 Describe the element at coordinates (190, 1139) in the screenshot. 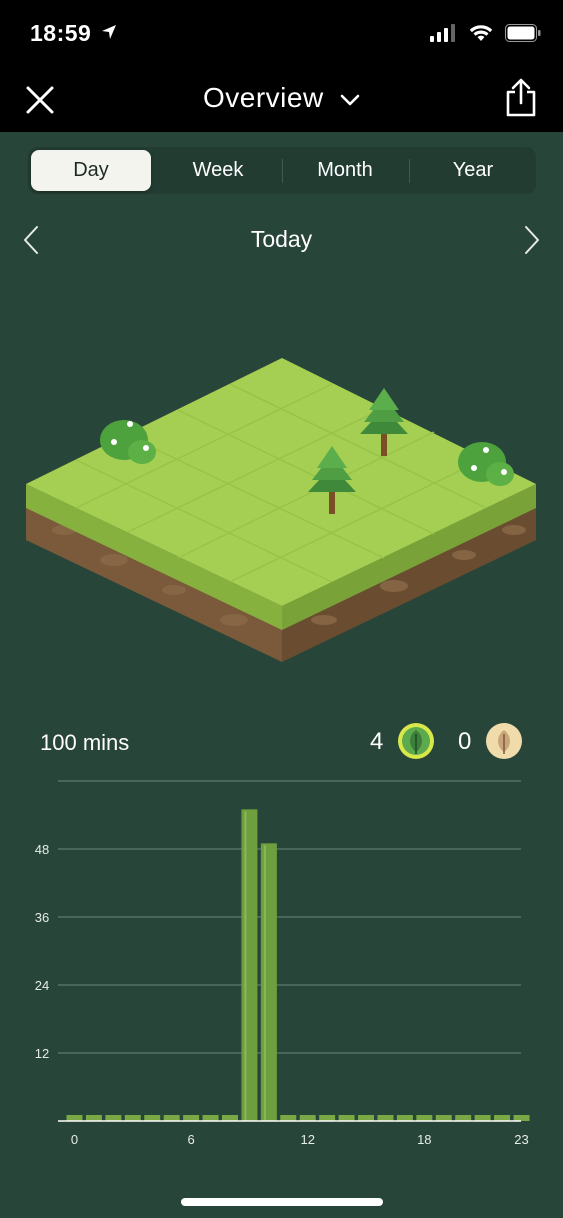

I see `x-tick-label: 6` at that location.